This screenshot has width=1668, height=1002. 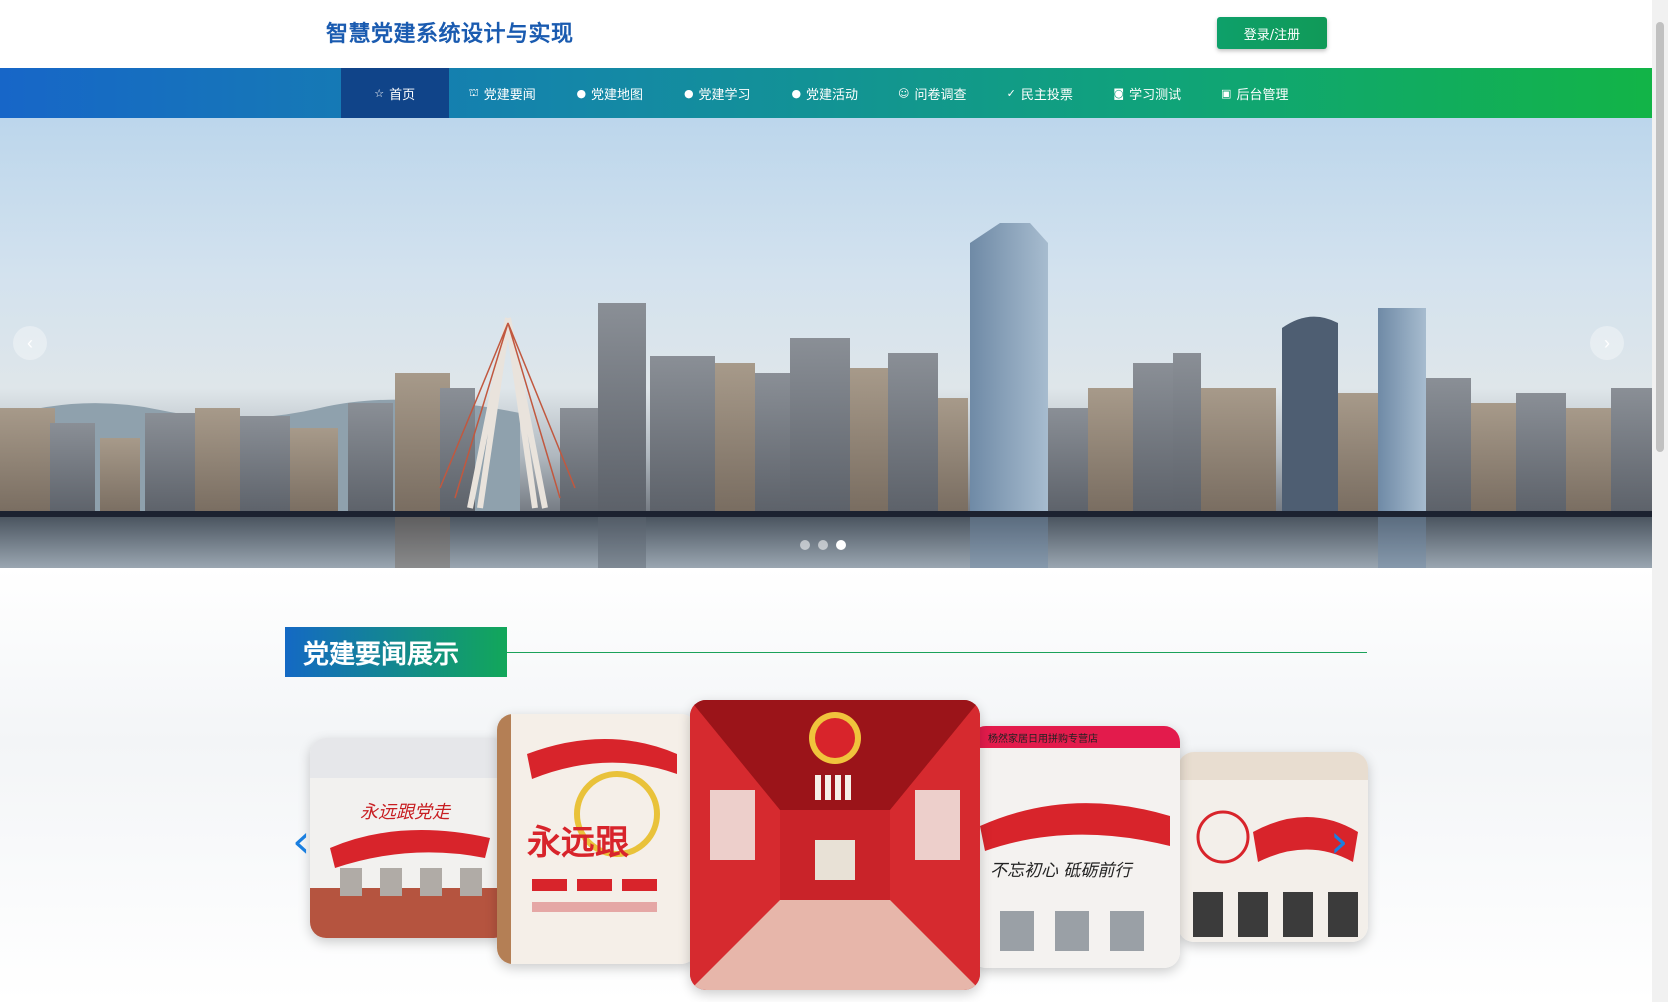 I want to click on nav-item-survey: ☺ 问卷调查, so click(x=933, y=93).